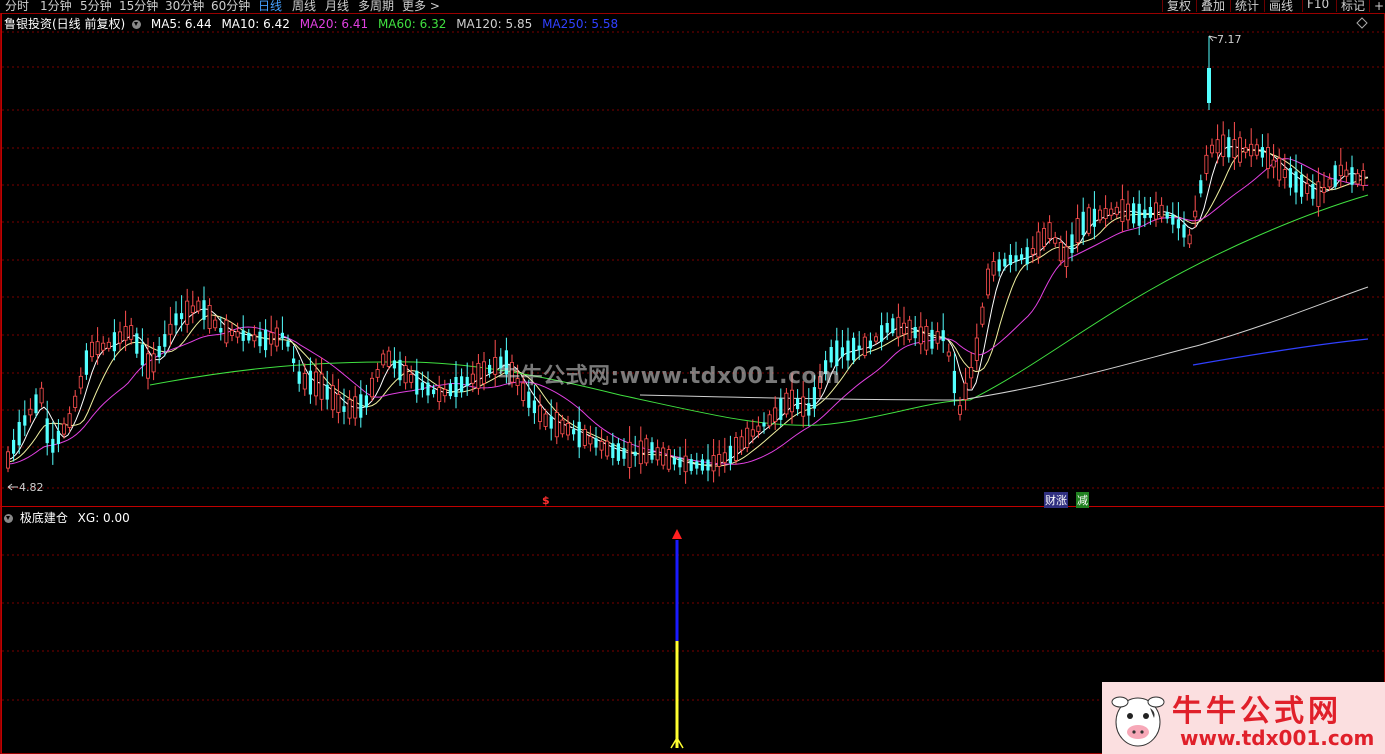 The width and height of the screenshot is (1385, 754). I want to click on high-candle-body, so click(1209, 85).